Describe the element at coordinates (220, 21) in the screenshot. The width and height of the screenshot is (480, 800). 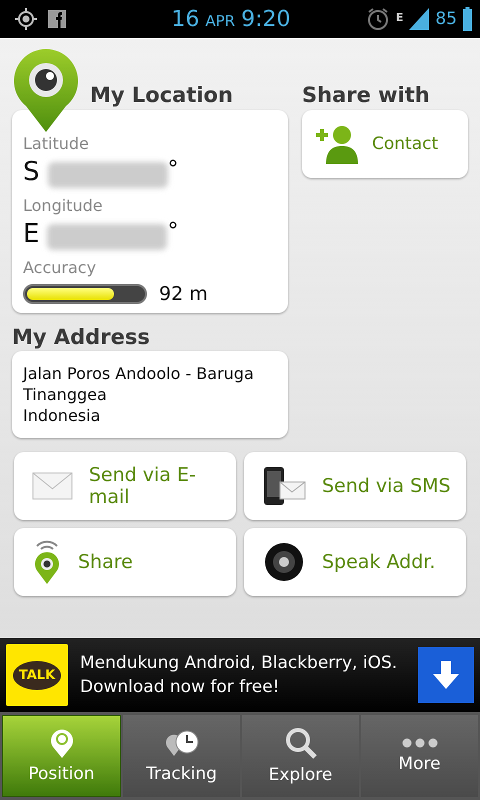
I see `status-month: APR` at that location.